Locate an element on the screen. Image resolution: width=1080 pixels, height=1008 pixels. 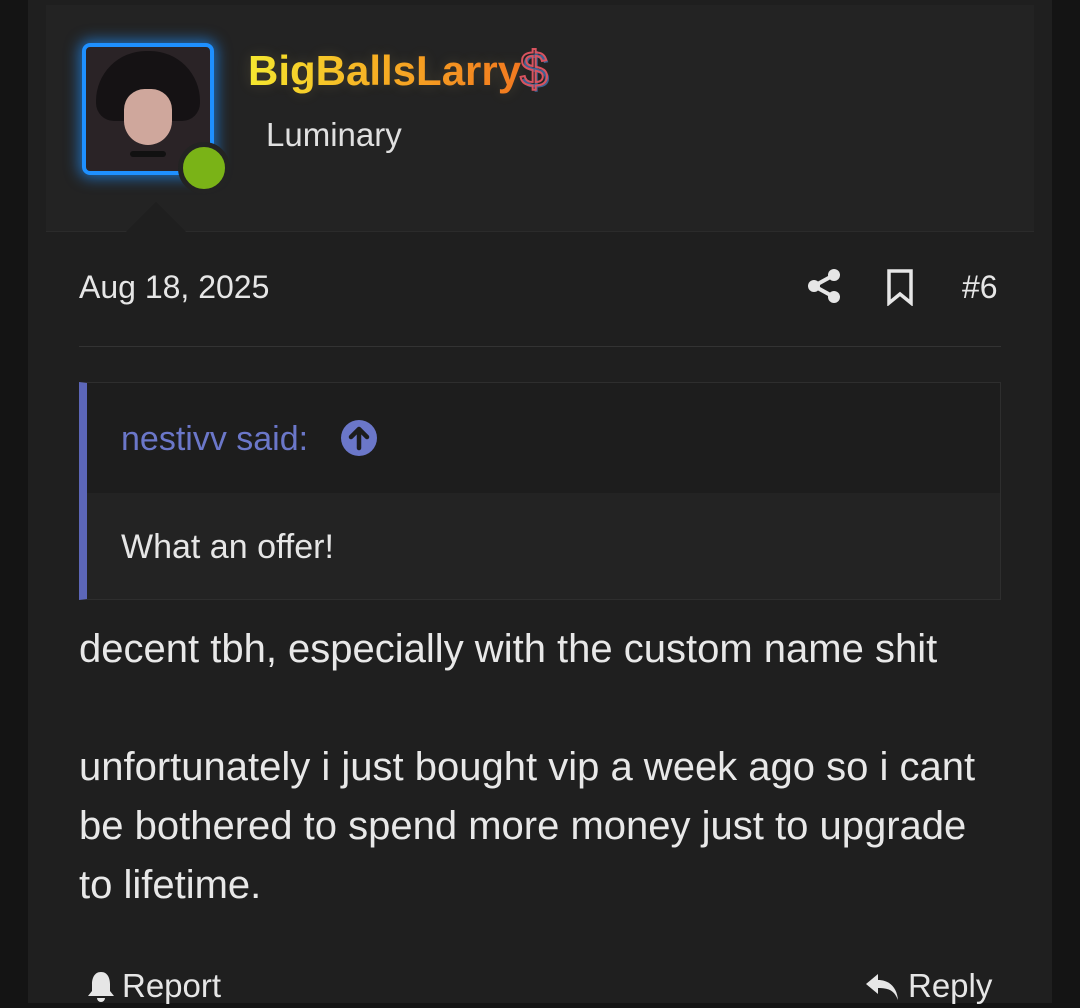
dollar-sign-icon: $ is located at coordinates (534, 69).